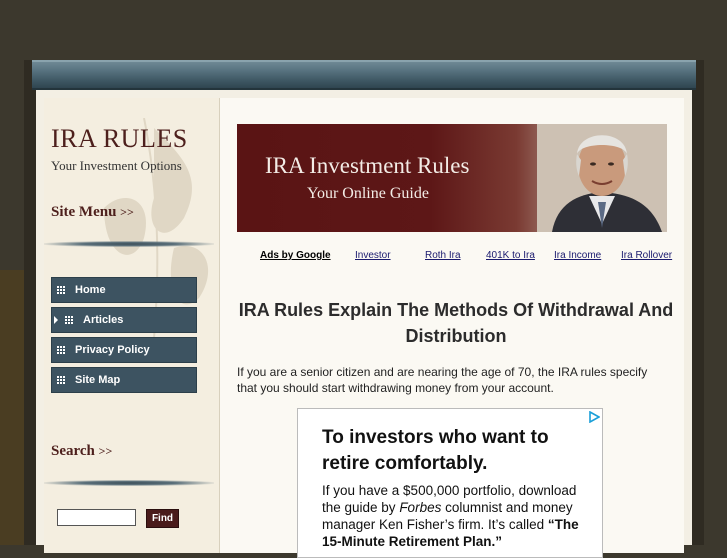  Describe the element at coordinates (602, 178) in the screenshot. I see `businessman-portrait` at that location.